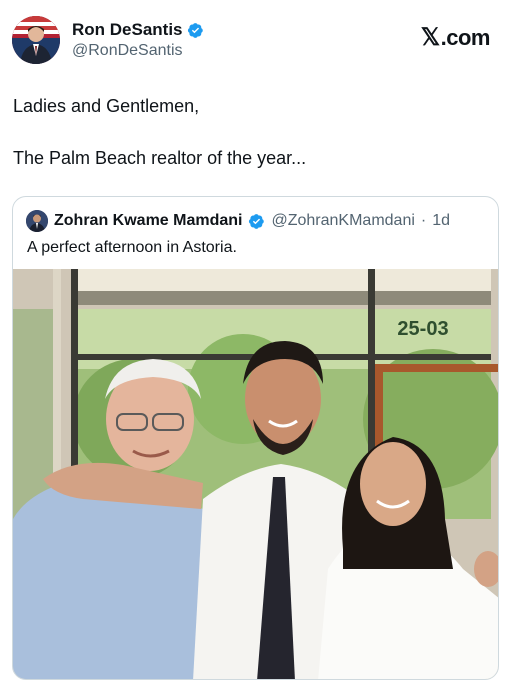 The height and width of the screenshot is (686, 510). I want to click on author-avatar, so click(36, 40).